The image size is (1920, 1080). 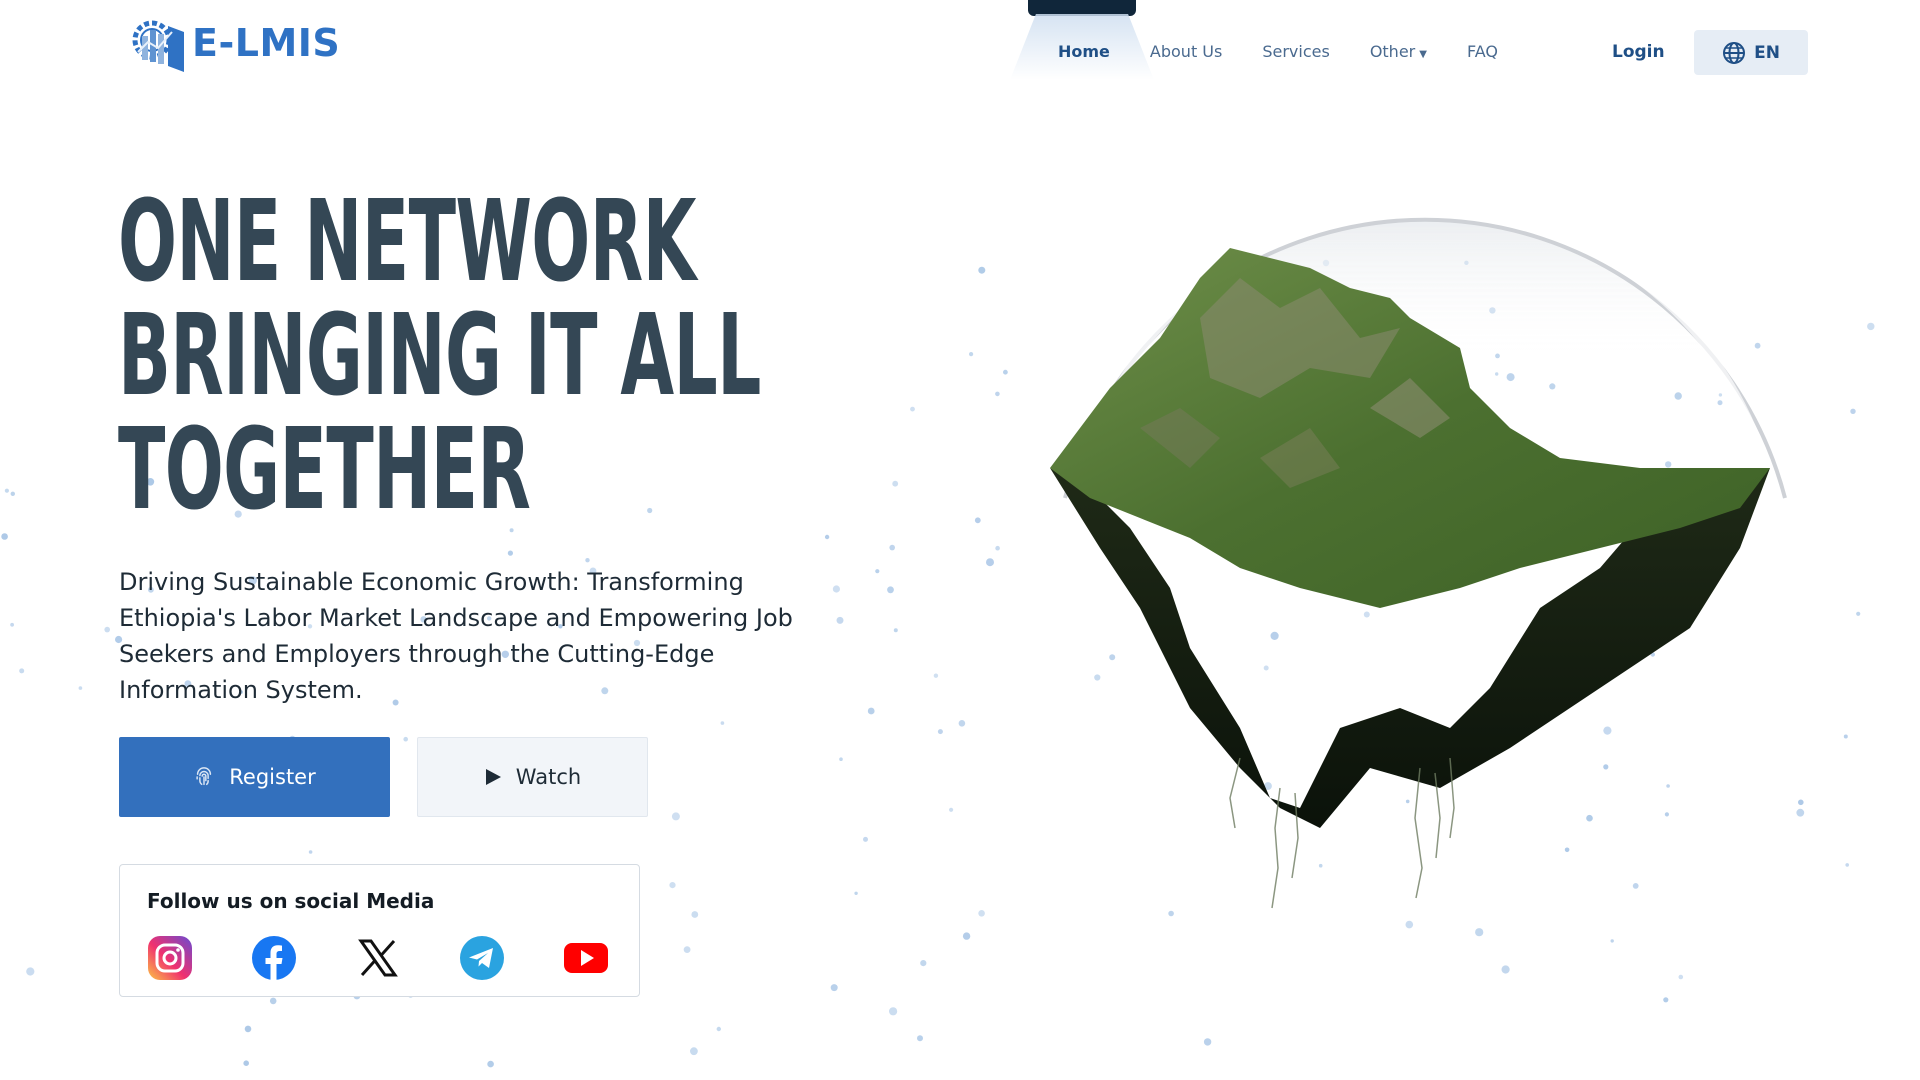 I want to click on nav-item-about-us: About Us, so click(x=1186, y=51).